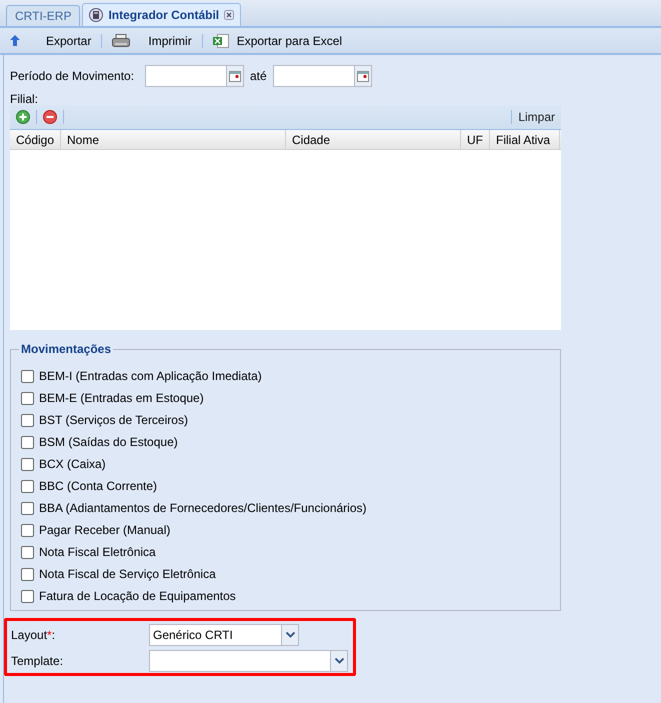  What do you see at coordinates (150, 376) in the screenshot?
I see `checkbox-label: BEM-I (Entradas com Aplicação Imediata)` at bounding box center [150, 376].